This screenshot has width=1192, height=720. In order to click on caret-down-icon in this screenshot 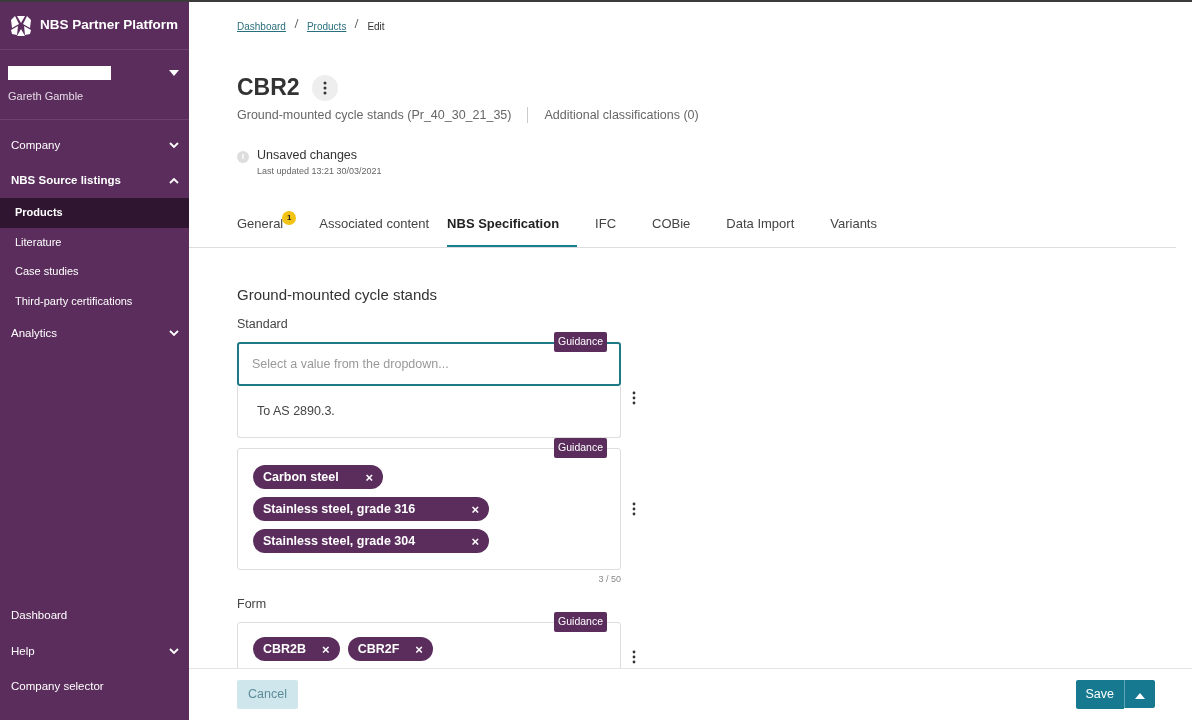, I will do `click(174, 73)`.